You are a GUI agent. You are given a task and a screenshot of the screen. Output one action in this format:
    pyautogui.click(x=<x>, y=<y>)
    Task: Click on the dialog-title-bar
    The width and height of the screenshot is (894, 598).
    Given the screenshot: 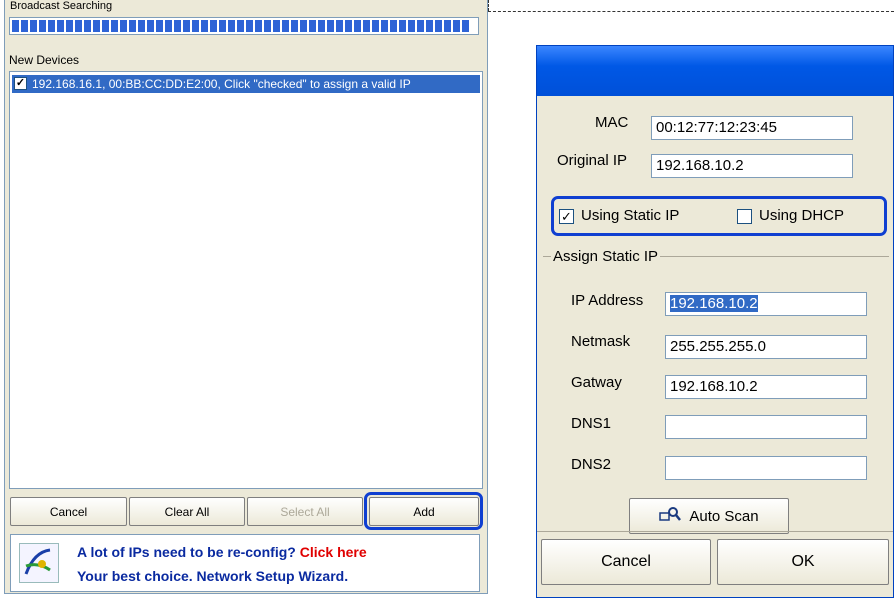 What is the action you would take?
    pyautogui.click(x=715, y=71)
    